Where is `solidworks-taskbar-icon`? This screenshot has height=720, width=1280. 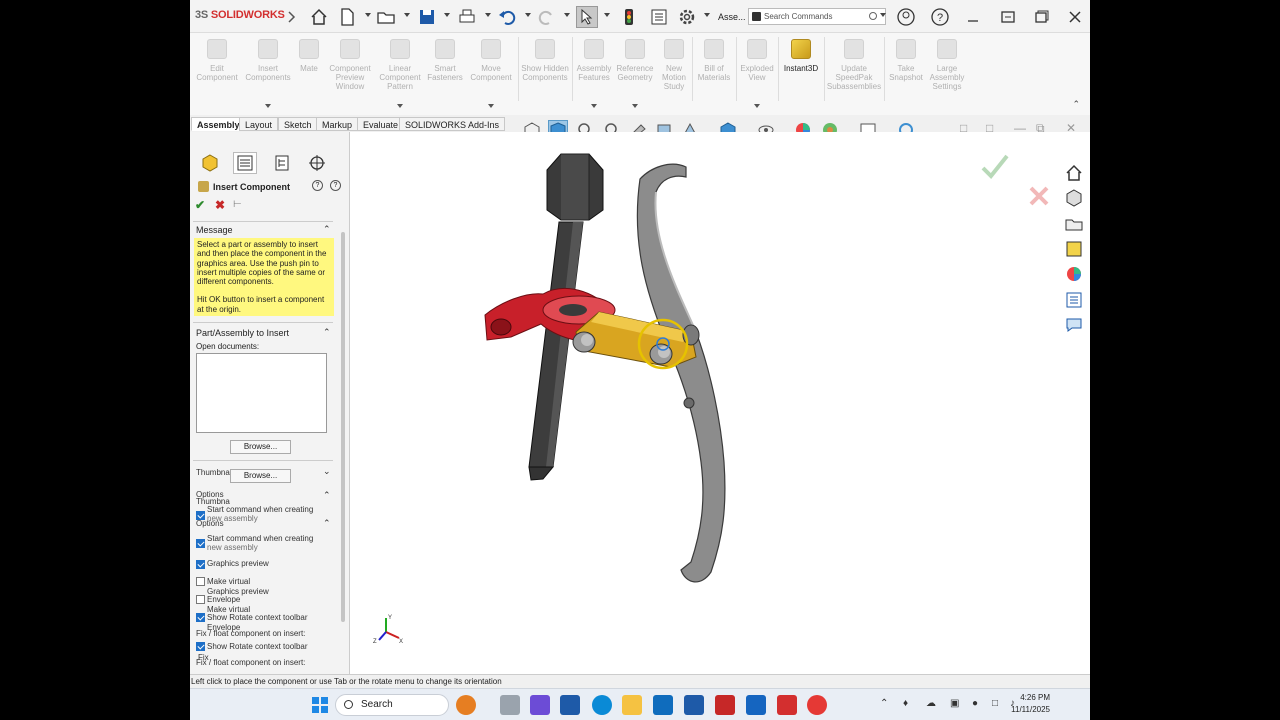 solidworks-taskbar-icon is located at coordinates (725, 705).